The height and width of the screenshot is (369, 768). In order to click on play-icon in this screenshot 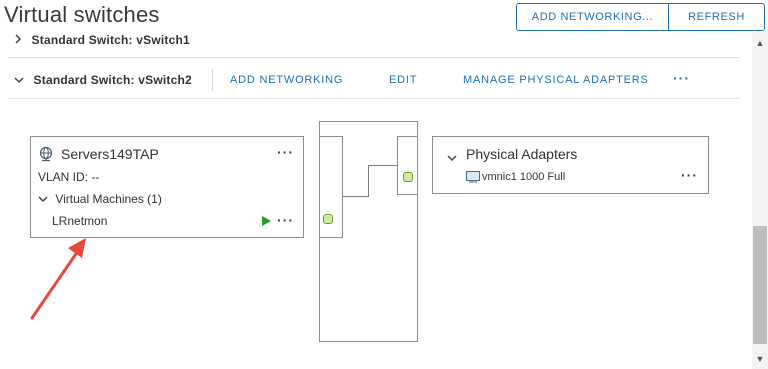, I will do `click(266, 221)`.